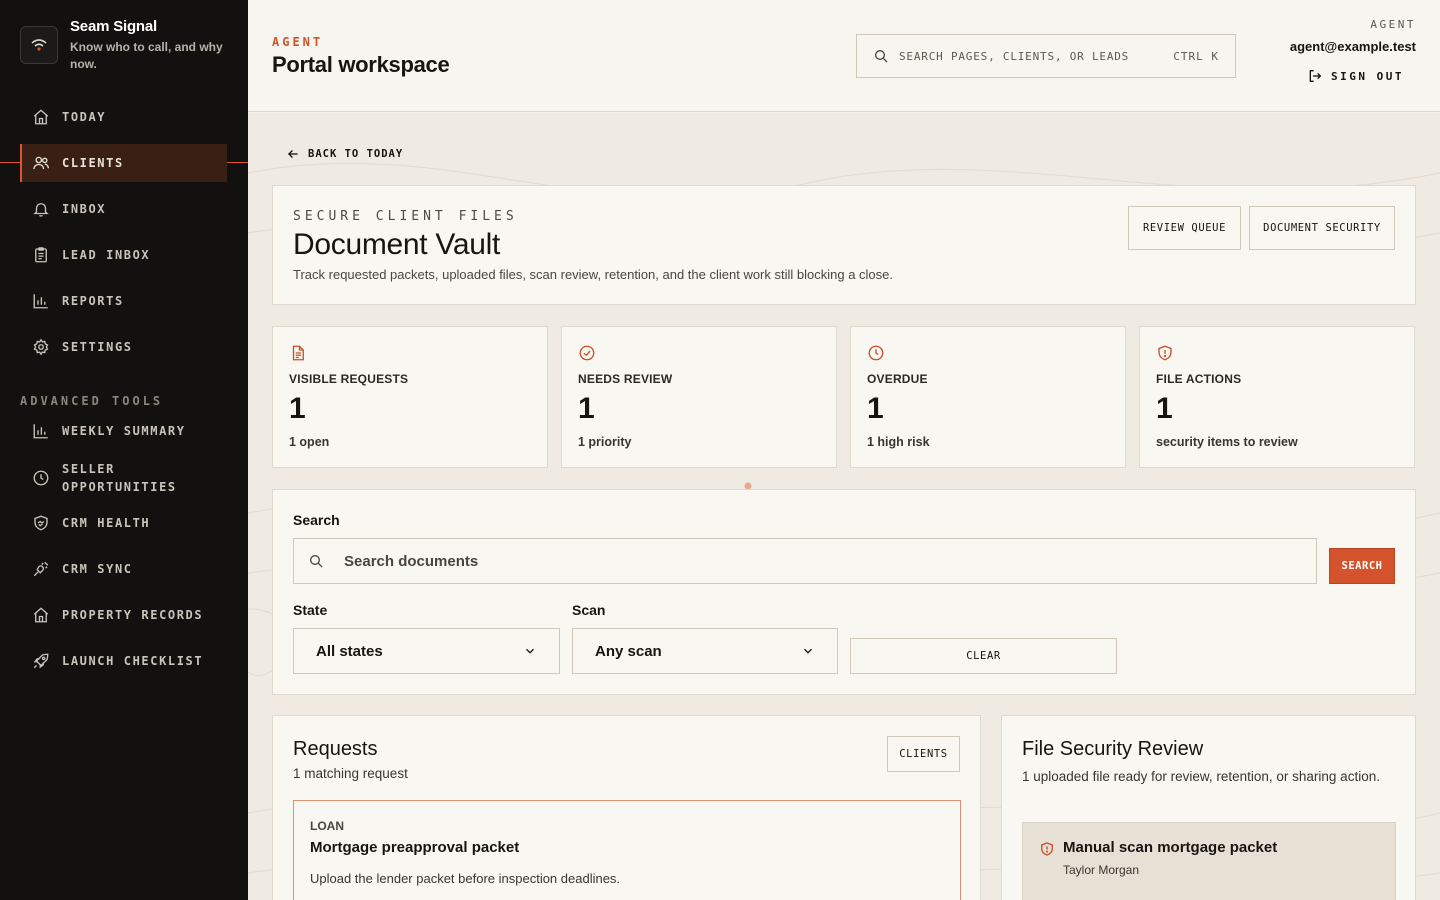 The height and width of the screenshot is (900, 1440). Describe the element at coordinates (1362, 566) in the screenshot. I see `search-button: SEARCH` at that location.